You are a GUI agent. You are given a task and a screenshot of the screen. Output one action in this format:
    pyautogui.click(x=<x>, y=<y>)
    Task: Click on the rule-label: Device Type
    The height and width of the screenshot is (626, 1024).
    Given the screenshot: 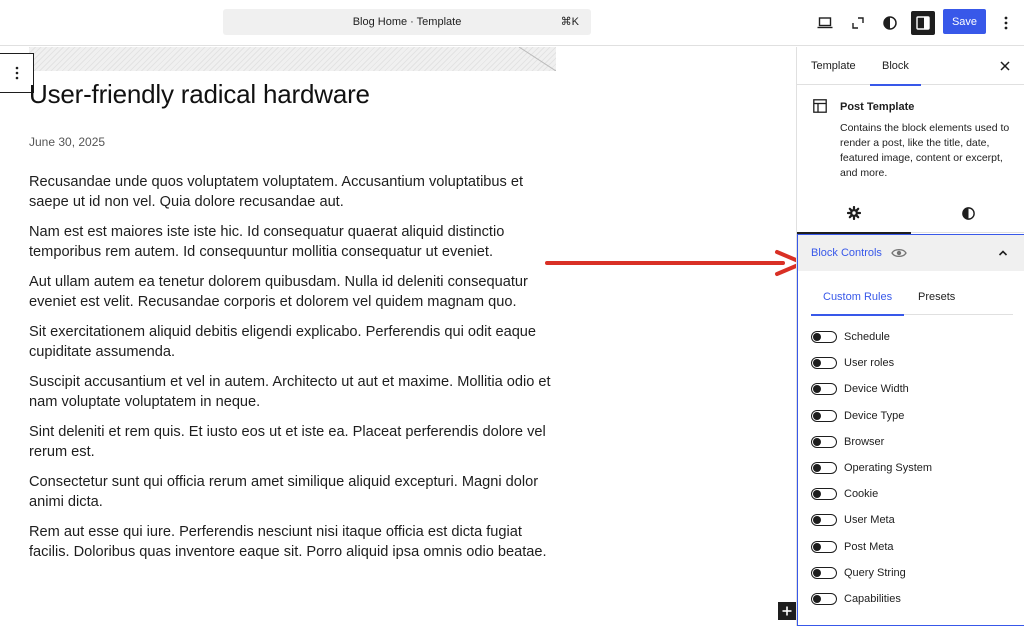 What is the action you would take?
    pyautogui.click(x=874, y=415)
    